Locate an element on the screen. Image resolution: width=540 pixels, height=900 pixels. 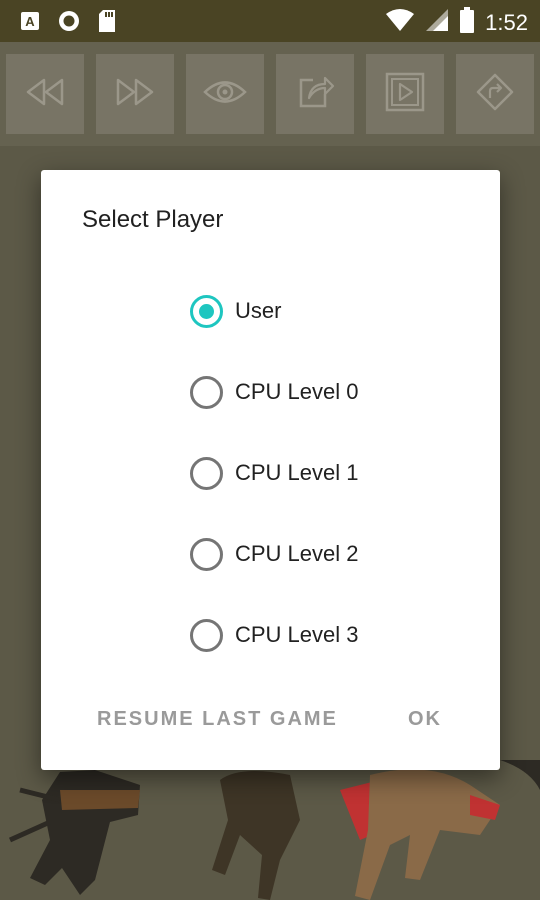
fast-forward-button is located at coordinates (135, 94).